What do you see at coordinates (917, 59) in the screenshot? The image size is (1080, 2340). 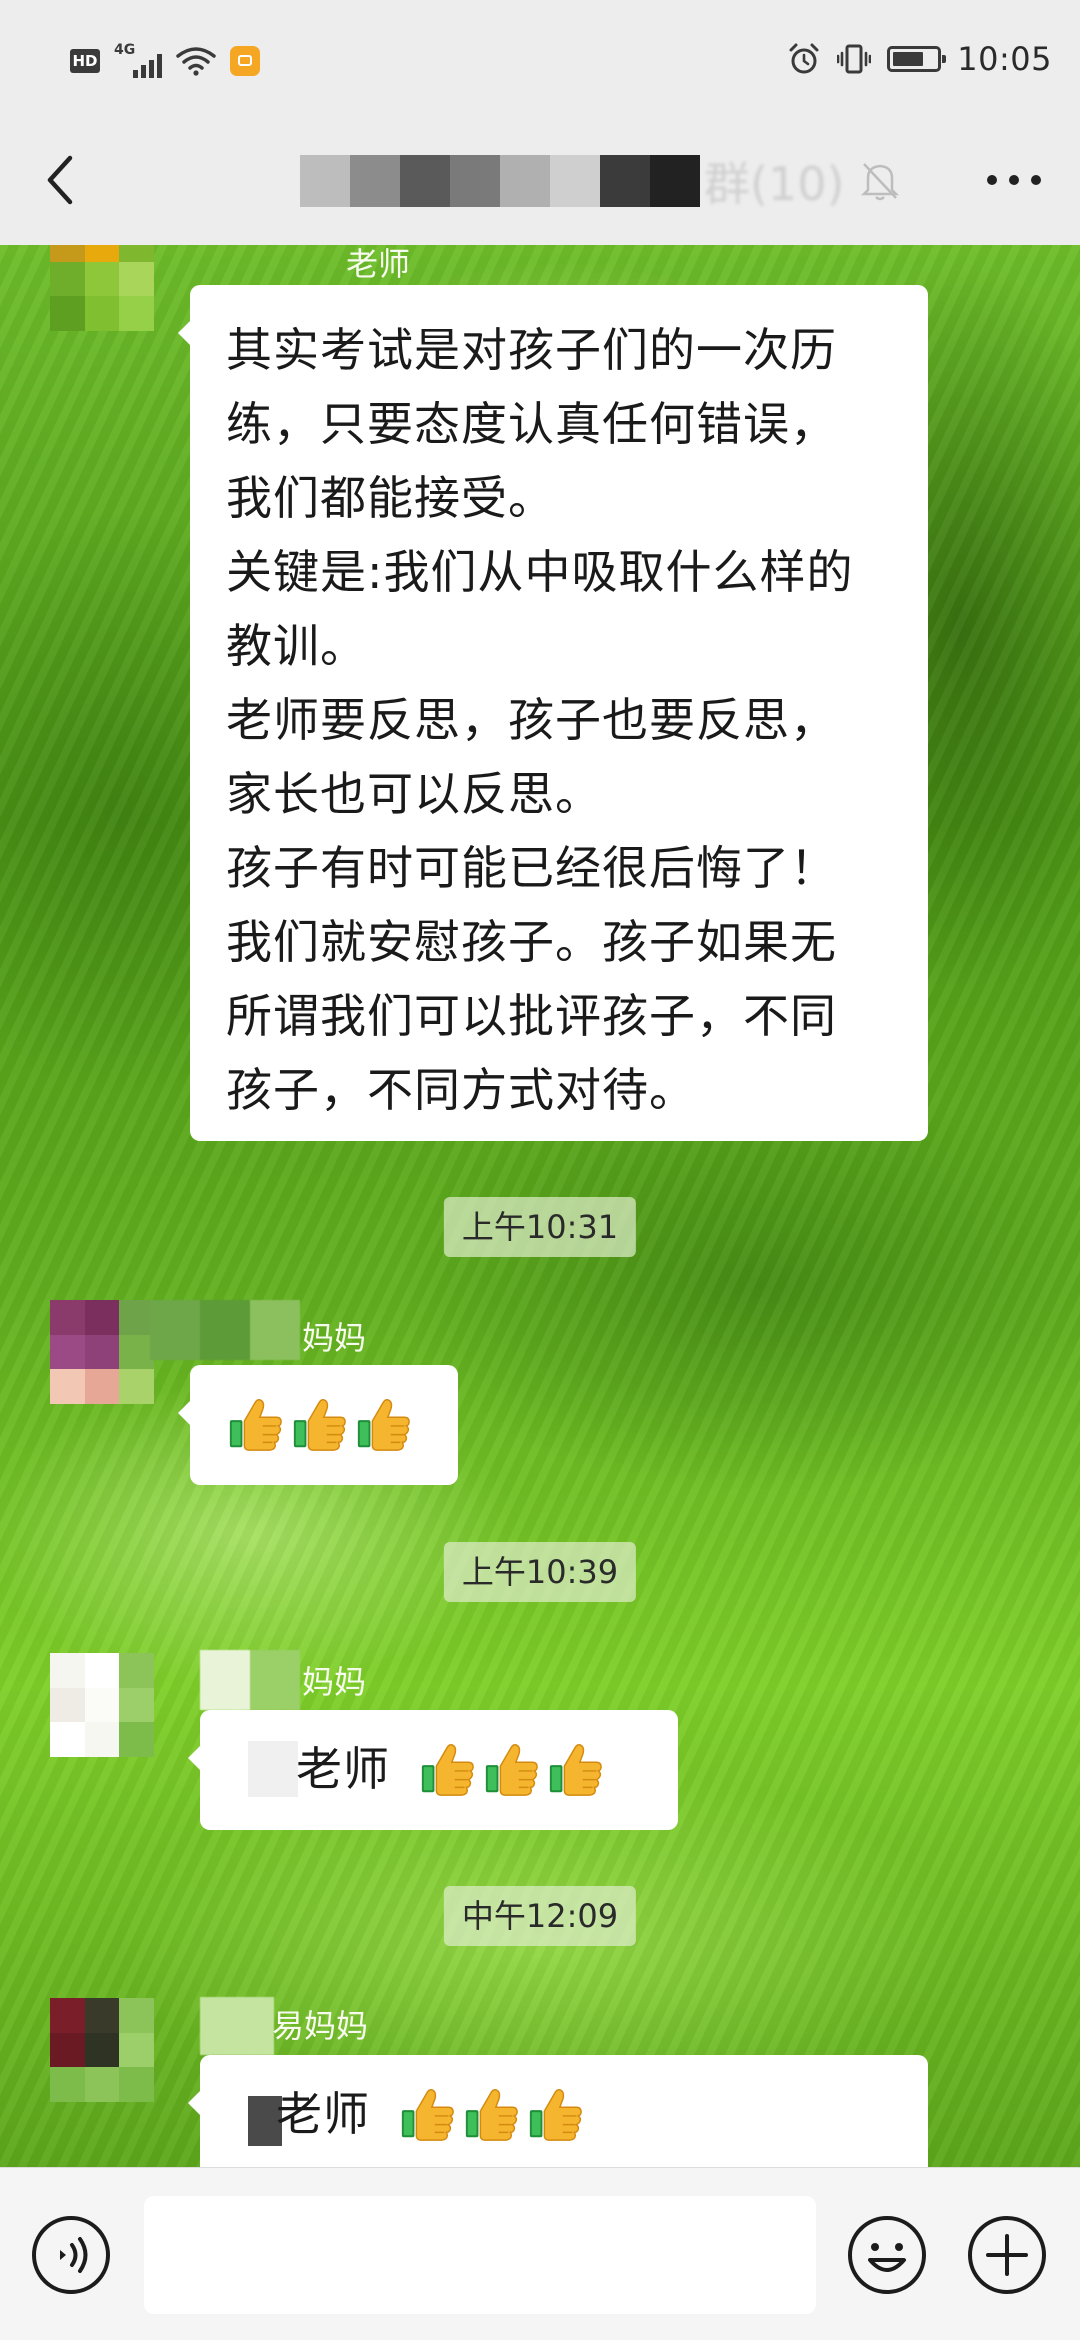 I see `battery-icon` at bounding box center [917, 59].